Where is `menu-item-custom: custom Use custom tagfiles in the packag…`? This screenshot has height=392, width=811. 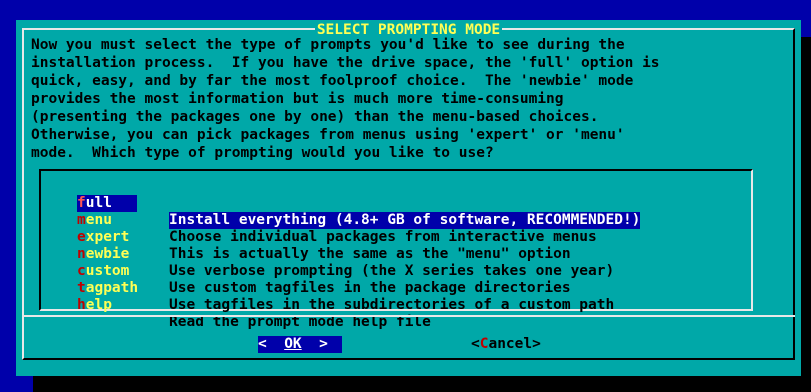
menu-item-custom: custom Use custom tagfiles in the packag… is located at coordinates (306, 271).